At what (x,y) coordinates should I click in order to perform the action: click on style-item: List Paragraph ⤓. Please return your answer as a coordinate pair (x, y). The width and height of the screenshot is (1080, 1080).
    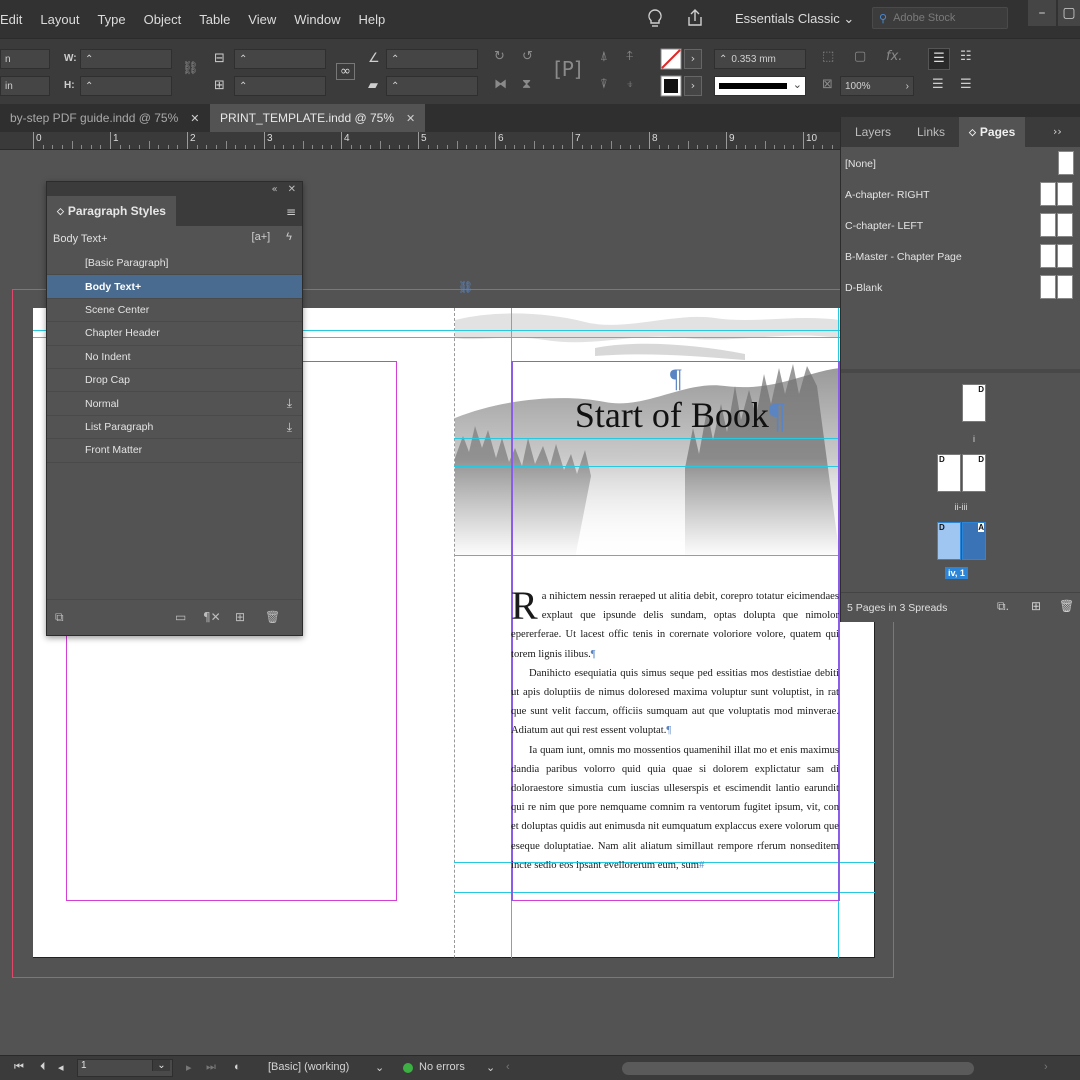
    Looking at the image, I should click on (174, 428).